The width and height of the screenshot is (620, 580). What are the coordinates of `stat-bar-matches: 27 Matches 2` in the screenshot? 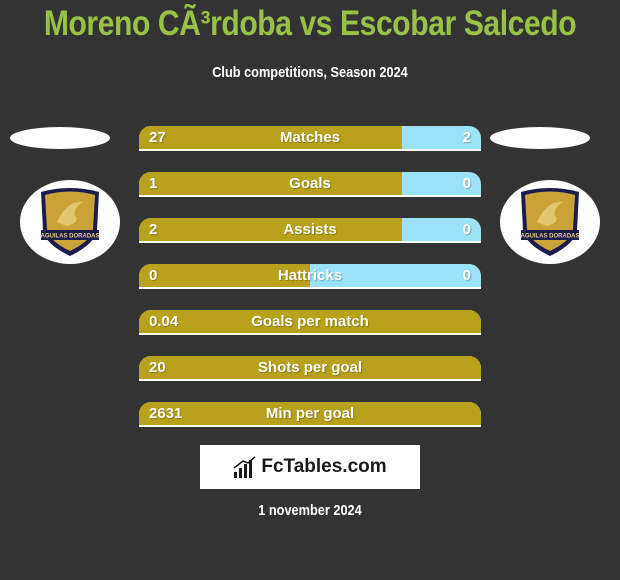 It's located at (310, 138).